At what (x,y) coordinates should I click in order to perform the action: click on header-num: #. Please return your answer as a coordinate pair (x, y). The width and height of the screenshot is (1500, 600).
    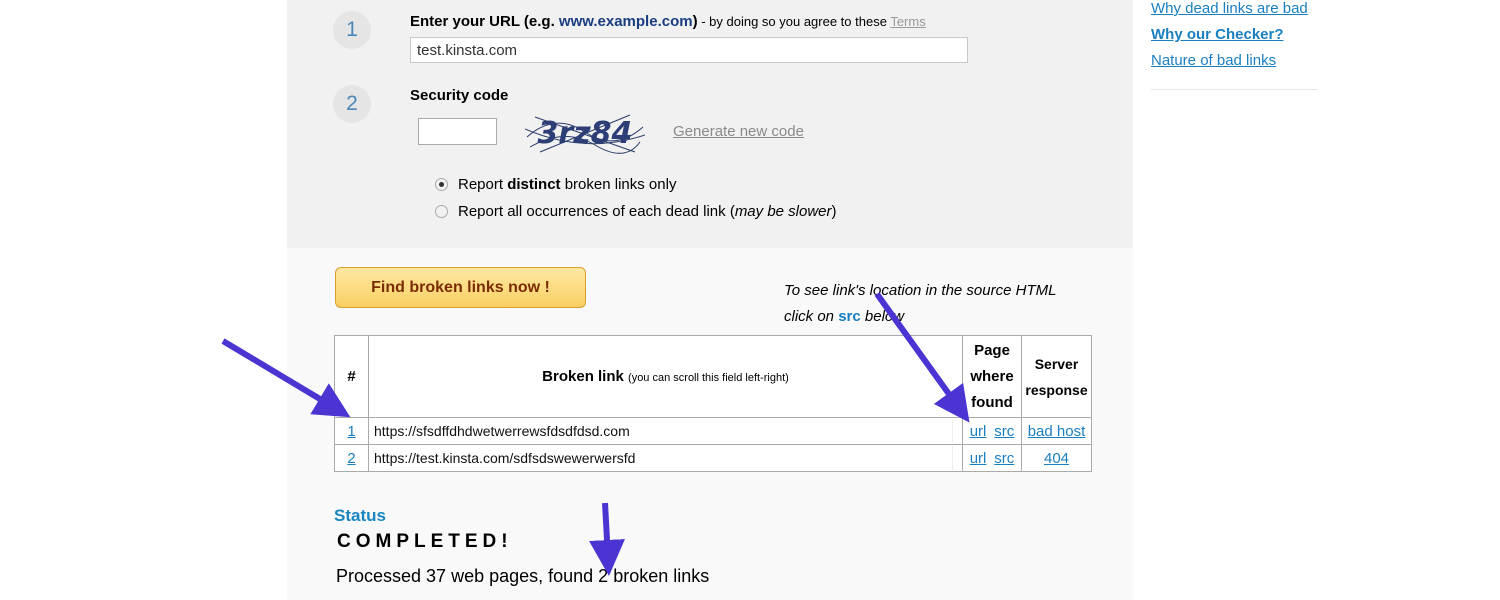
    Looking at the image, I should click on (351, 376).